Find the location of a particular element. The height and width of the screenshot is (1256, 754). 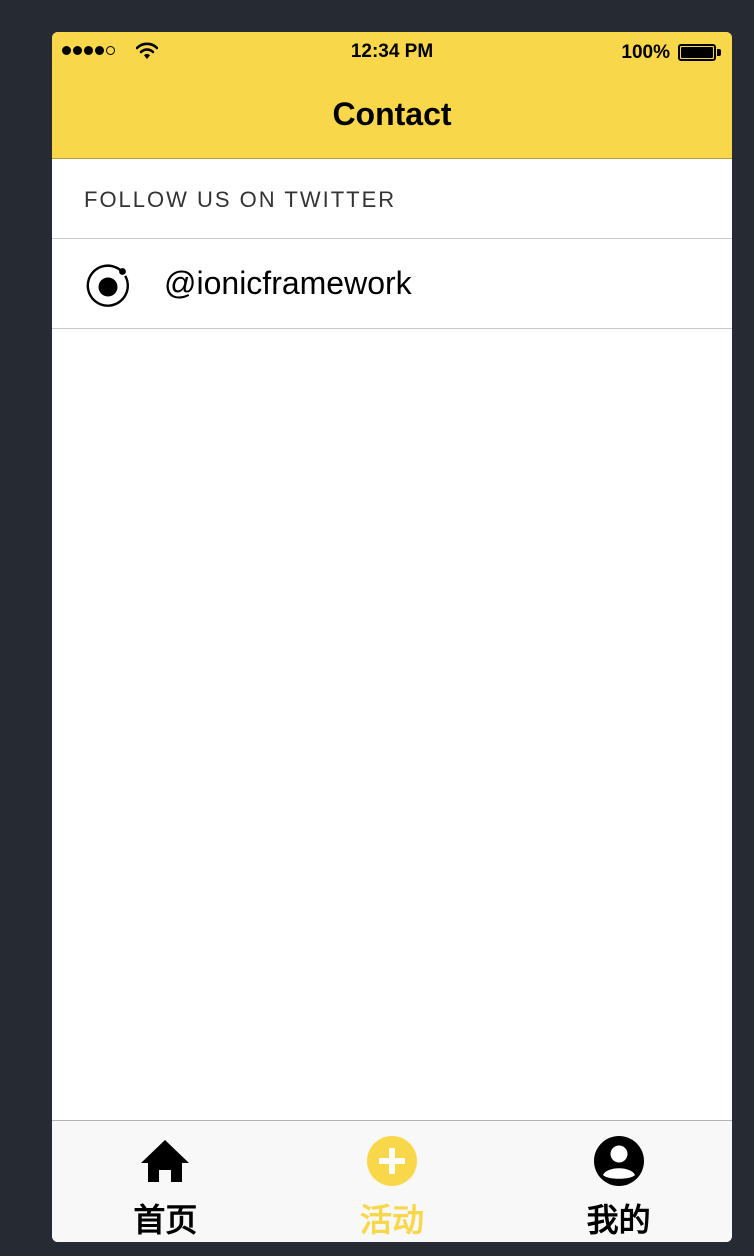

tab-bar: 首页 活动 我的 is located at coordinates (392, 1181).